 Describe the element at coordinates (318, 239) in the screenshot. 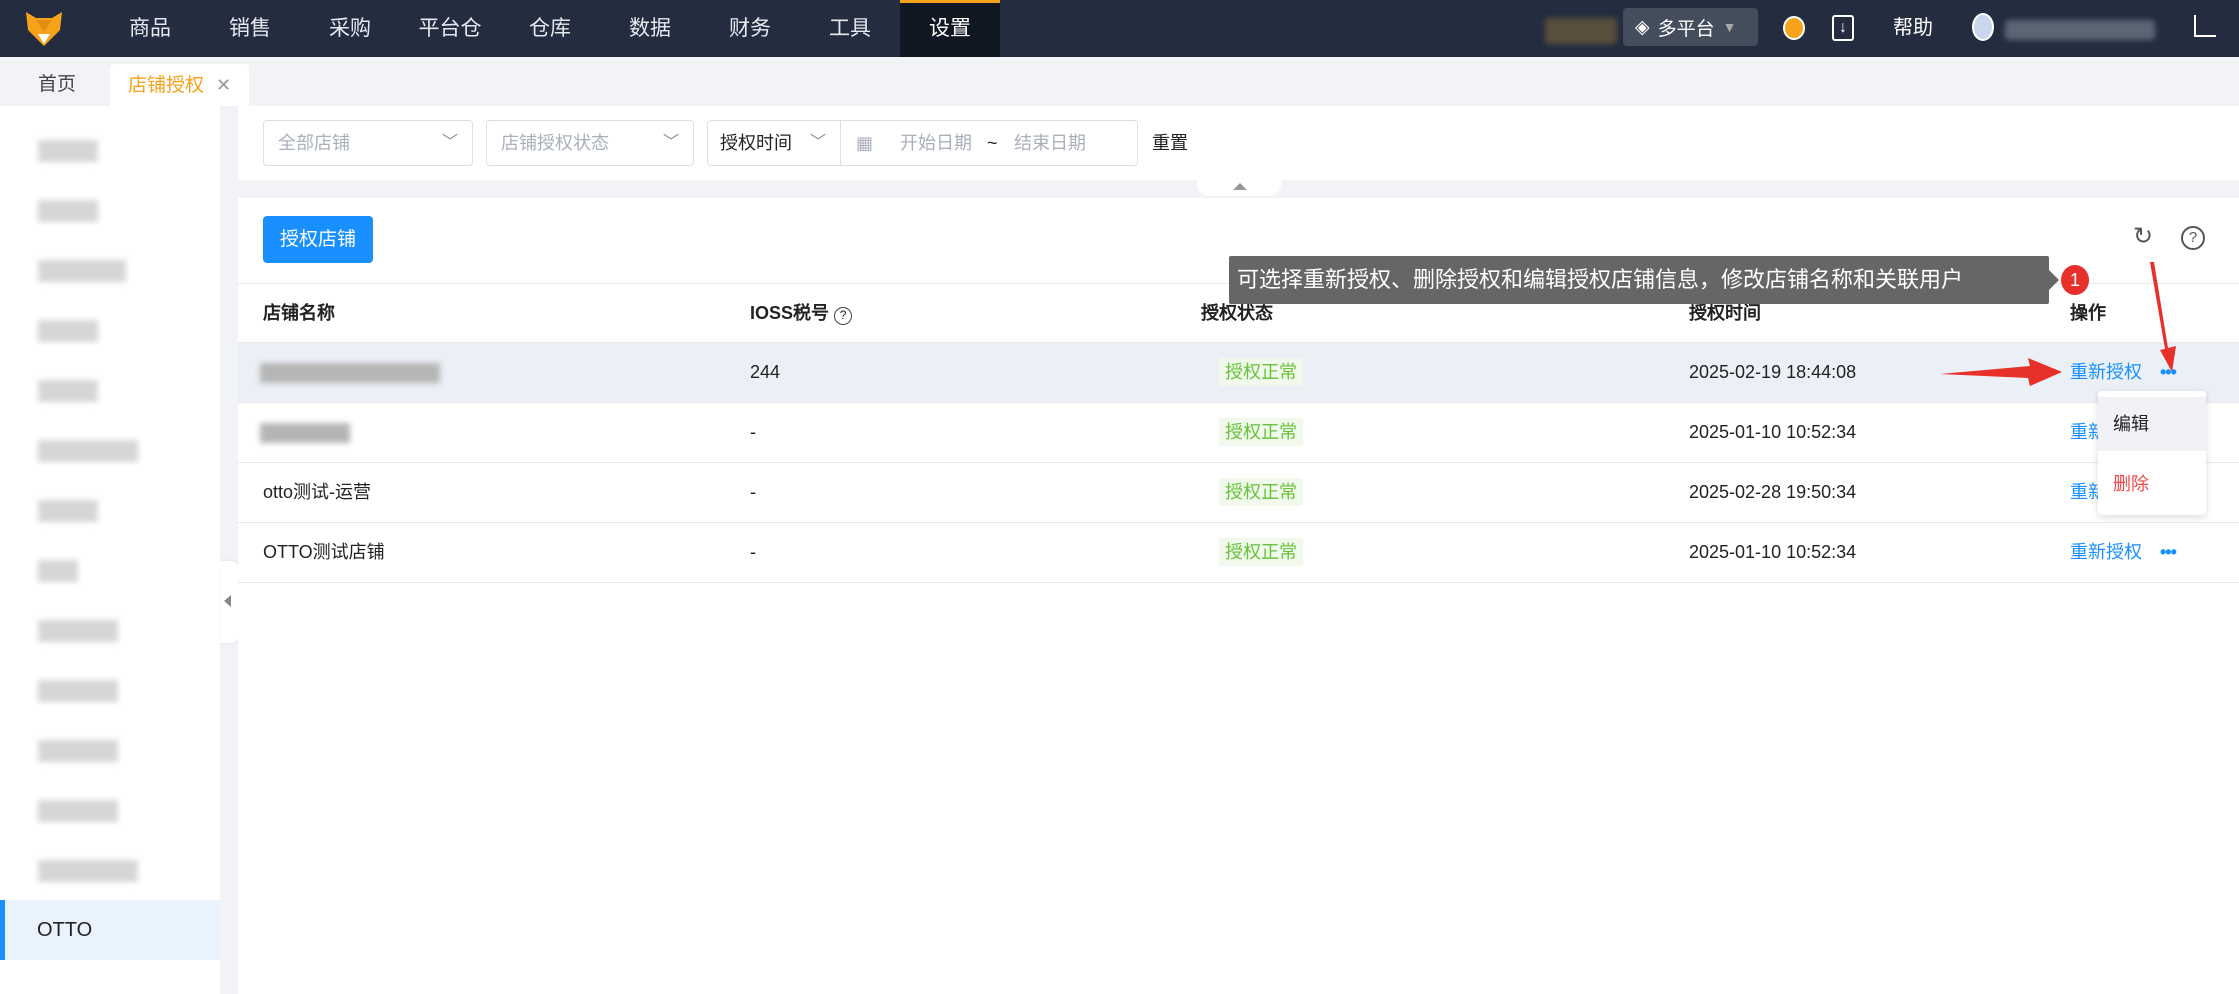

I see `authorize-store-button: 授权店铺` at that location.